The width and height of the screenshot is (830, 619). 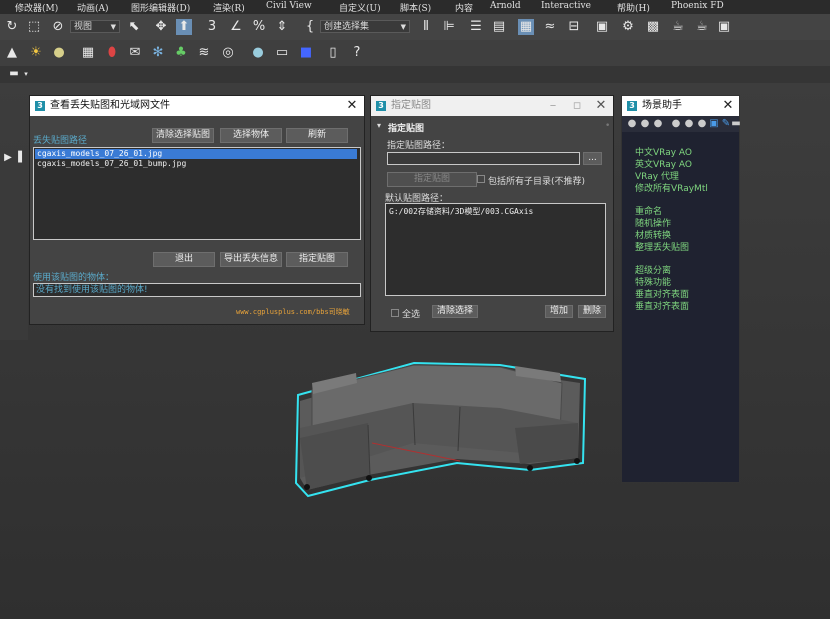 What do you see at coordinates (110, 105) in the screenshot?
I see `missing-dialog-title: 查看丢失贴图和光域网文件` at bounding box center [110, 105].